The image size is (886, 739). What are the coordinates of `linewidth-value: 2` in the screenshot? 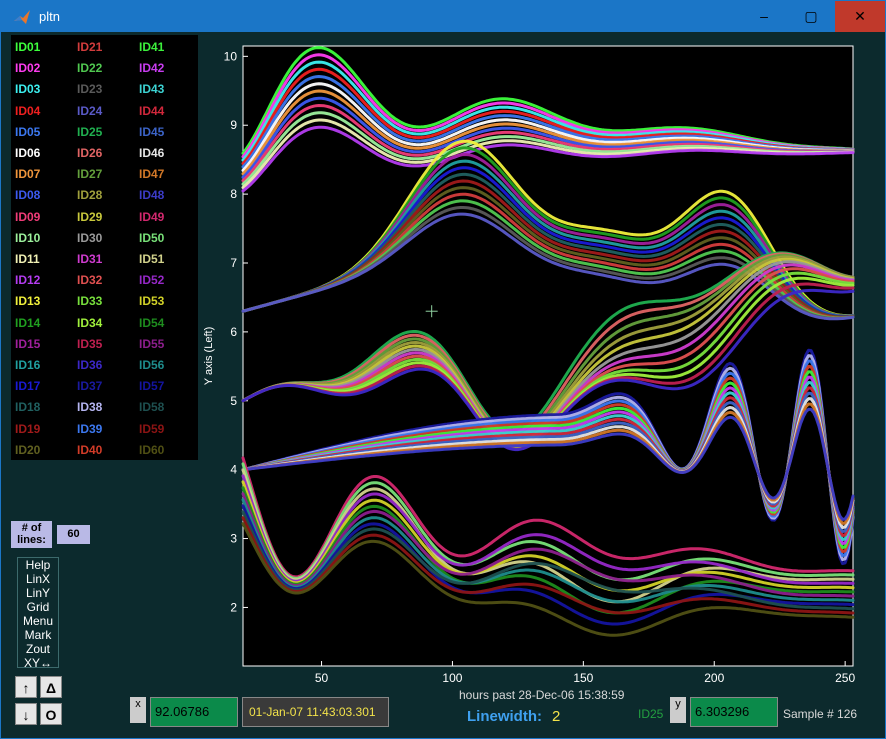 It's located at (556, 716).